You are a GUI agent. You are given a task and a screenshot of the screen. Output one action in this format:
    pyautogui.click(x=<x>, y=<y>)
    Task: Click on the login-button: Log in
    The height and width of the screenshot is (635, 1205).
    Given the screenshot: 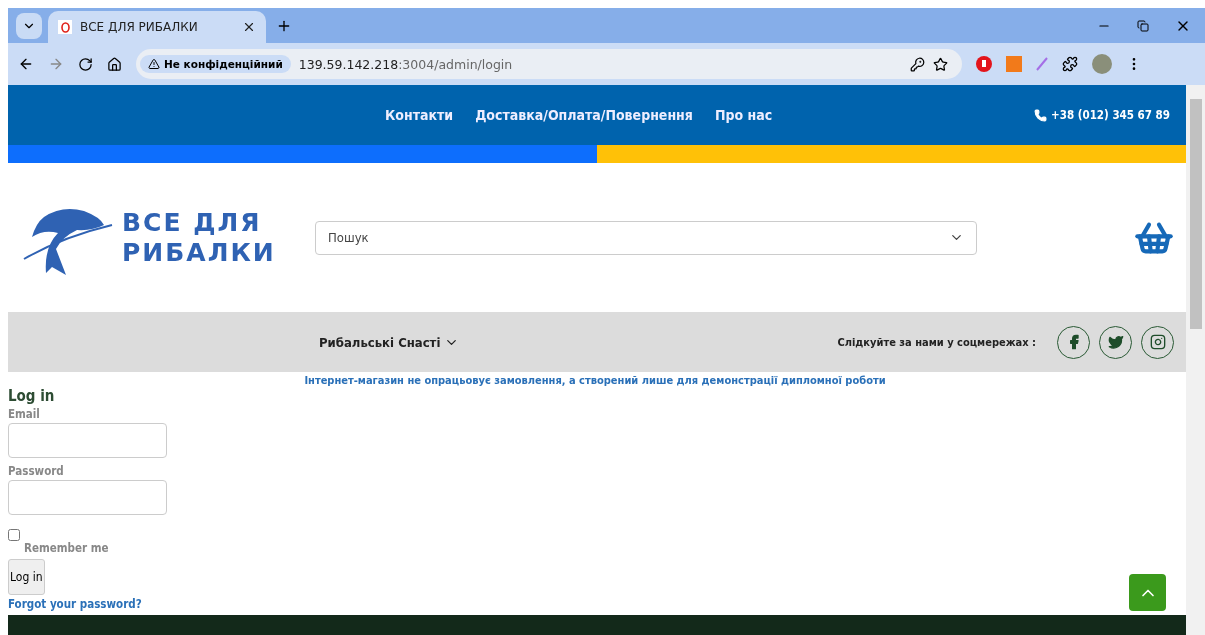 What is the action you would take?
    pyautogui.click(x=26, y=577)
    